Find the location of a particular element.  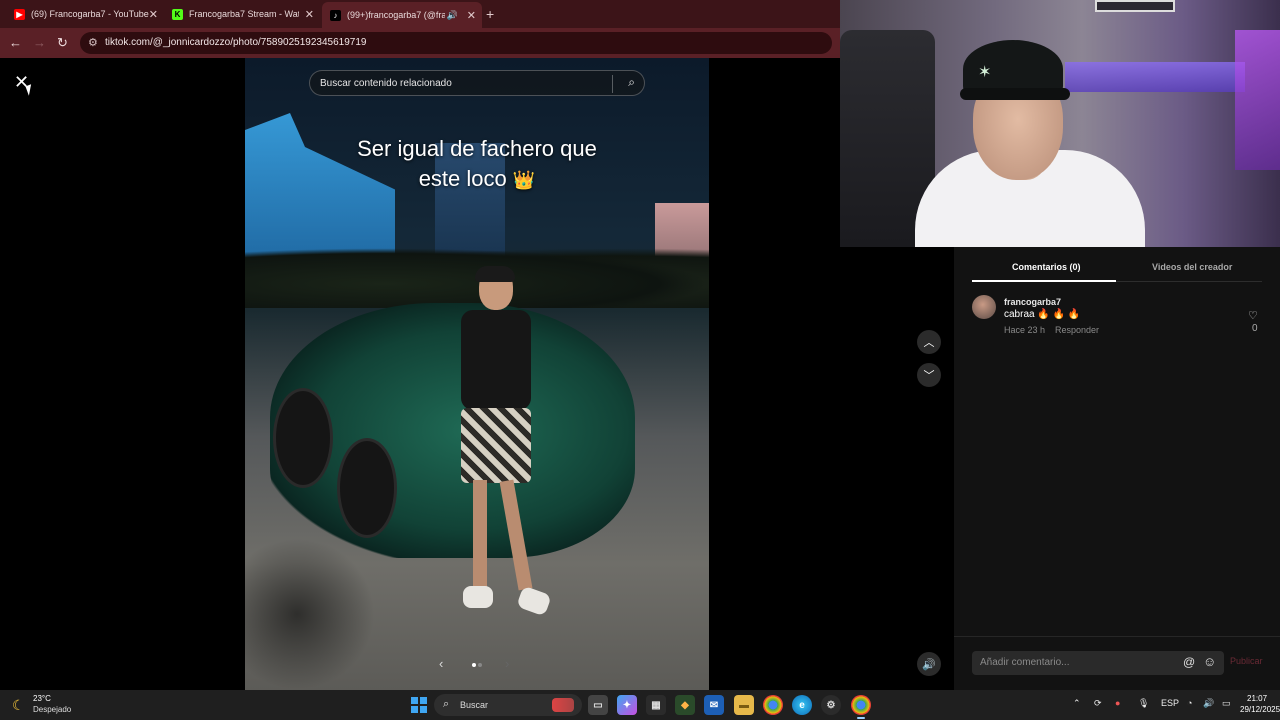

kick-icon: K is located at coordinates (177, 14).